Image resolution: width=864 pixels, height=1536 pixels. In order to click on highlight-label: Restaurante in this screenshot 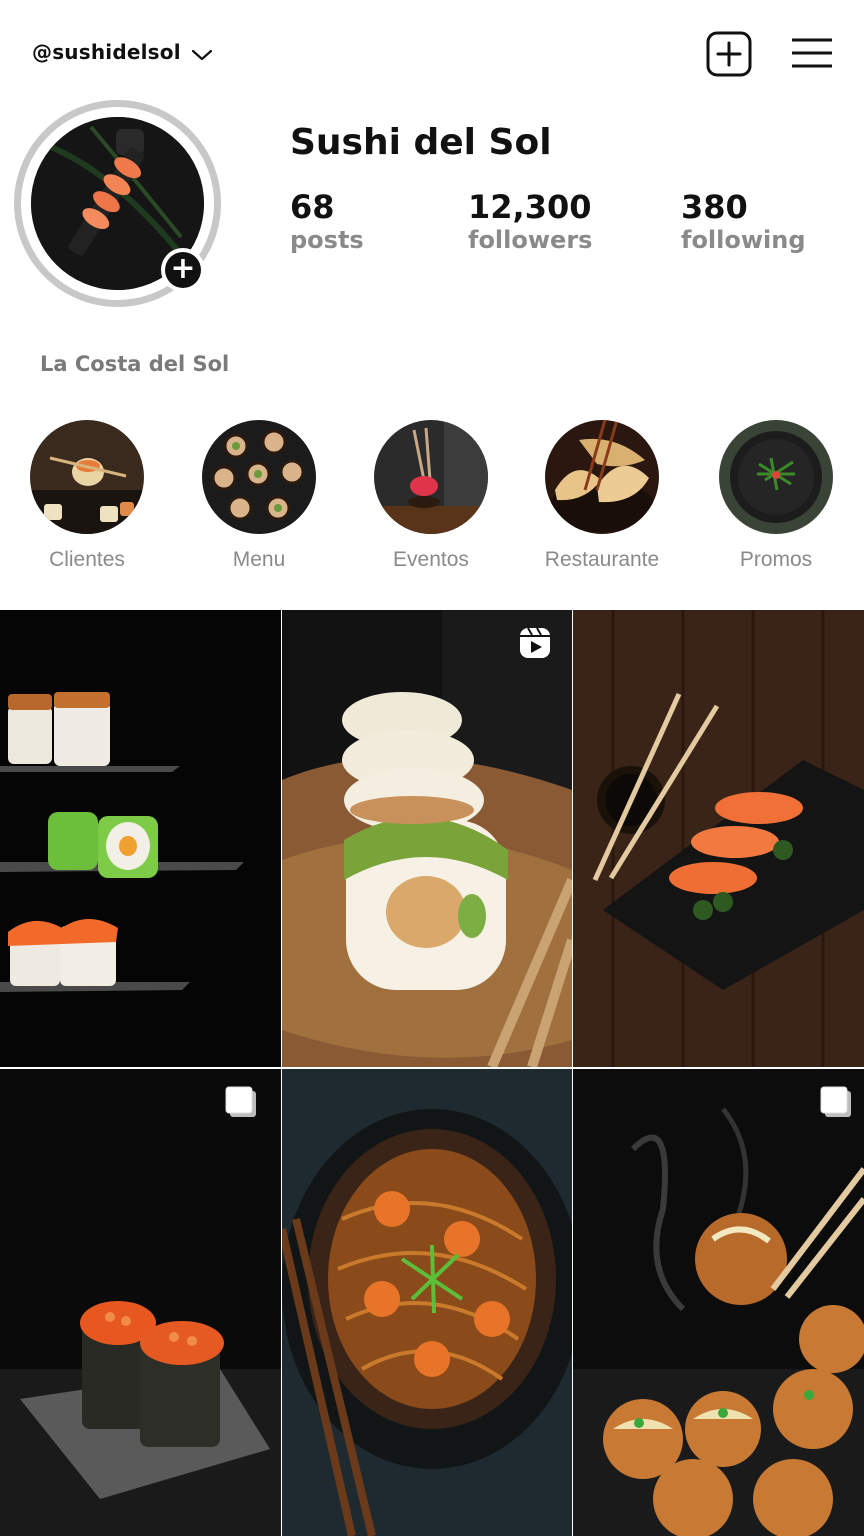, I will do `click(602, 559)`.